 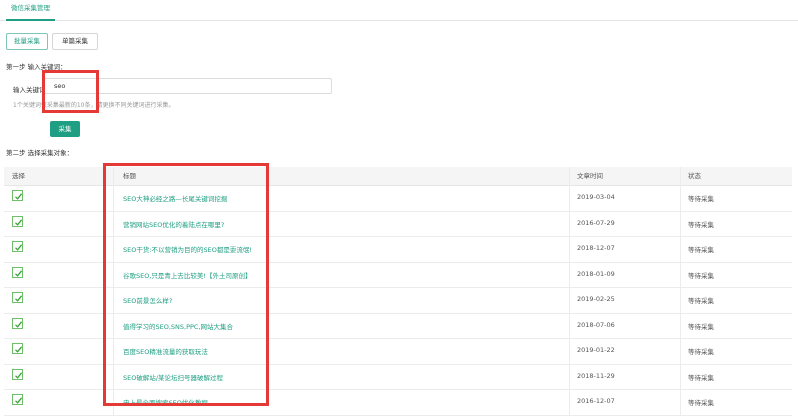 What do you see at coordinates (36, 67) in the screenshot?
I see `step1-title: 第一步 输入关键词：` at bounding box center [36, 67].